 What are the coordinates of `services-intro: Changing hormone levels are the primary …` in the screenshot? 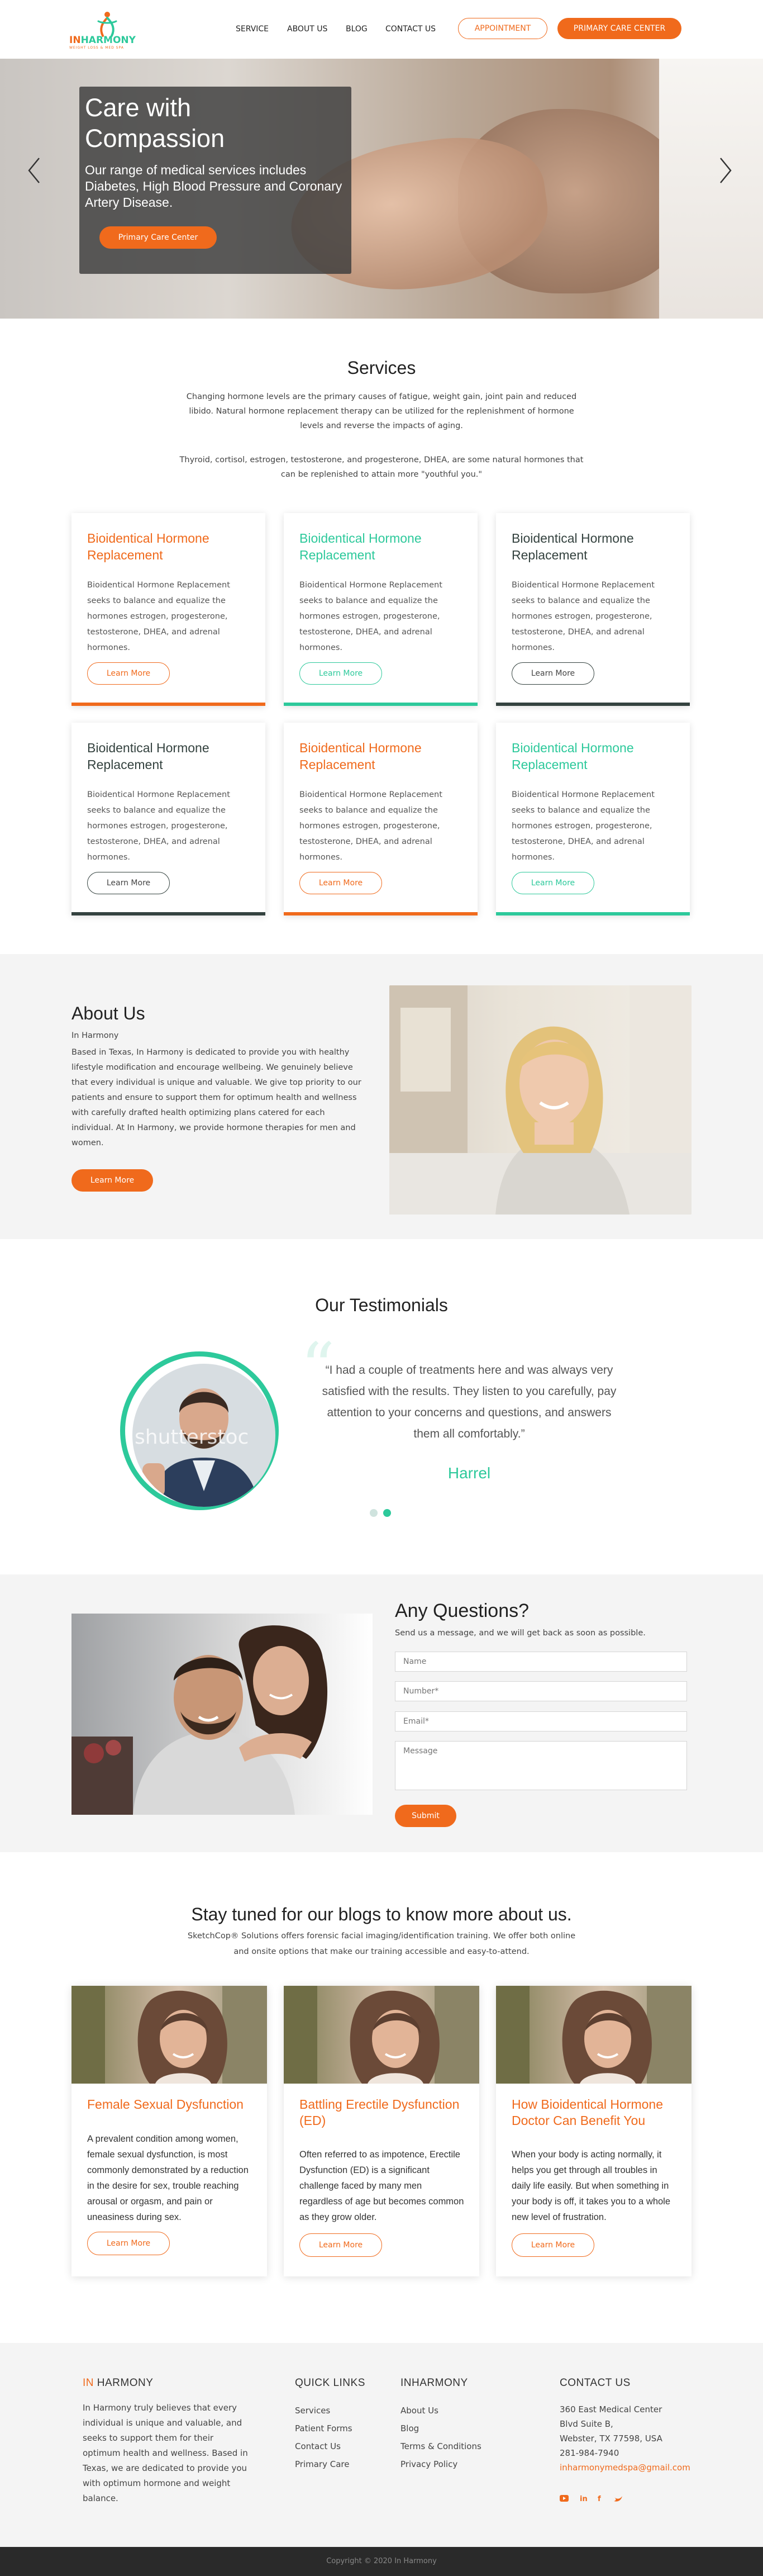 It's located at (381, 411).